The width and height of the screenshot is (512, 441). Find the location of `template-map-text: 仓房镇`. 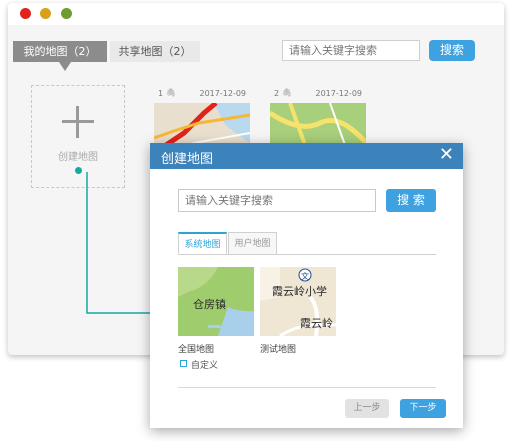

template-map-text: 仓房镇 is located at coordinates (209, 304).